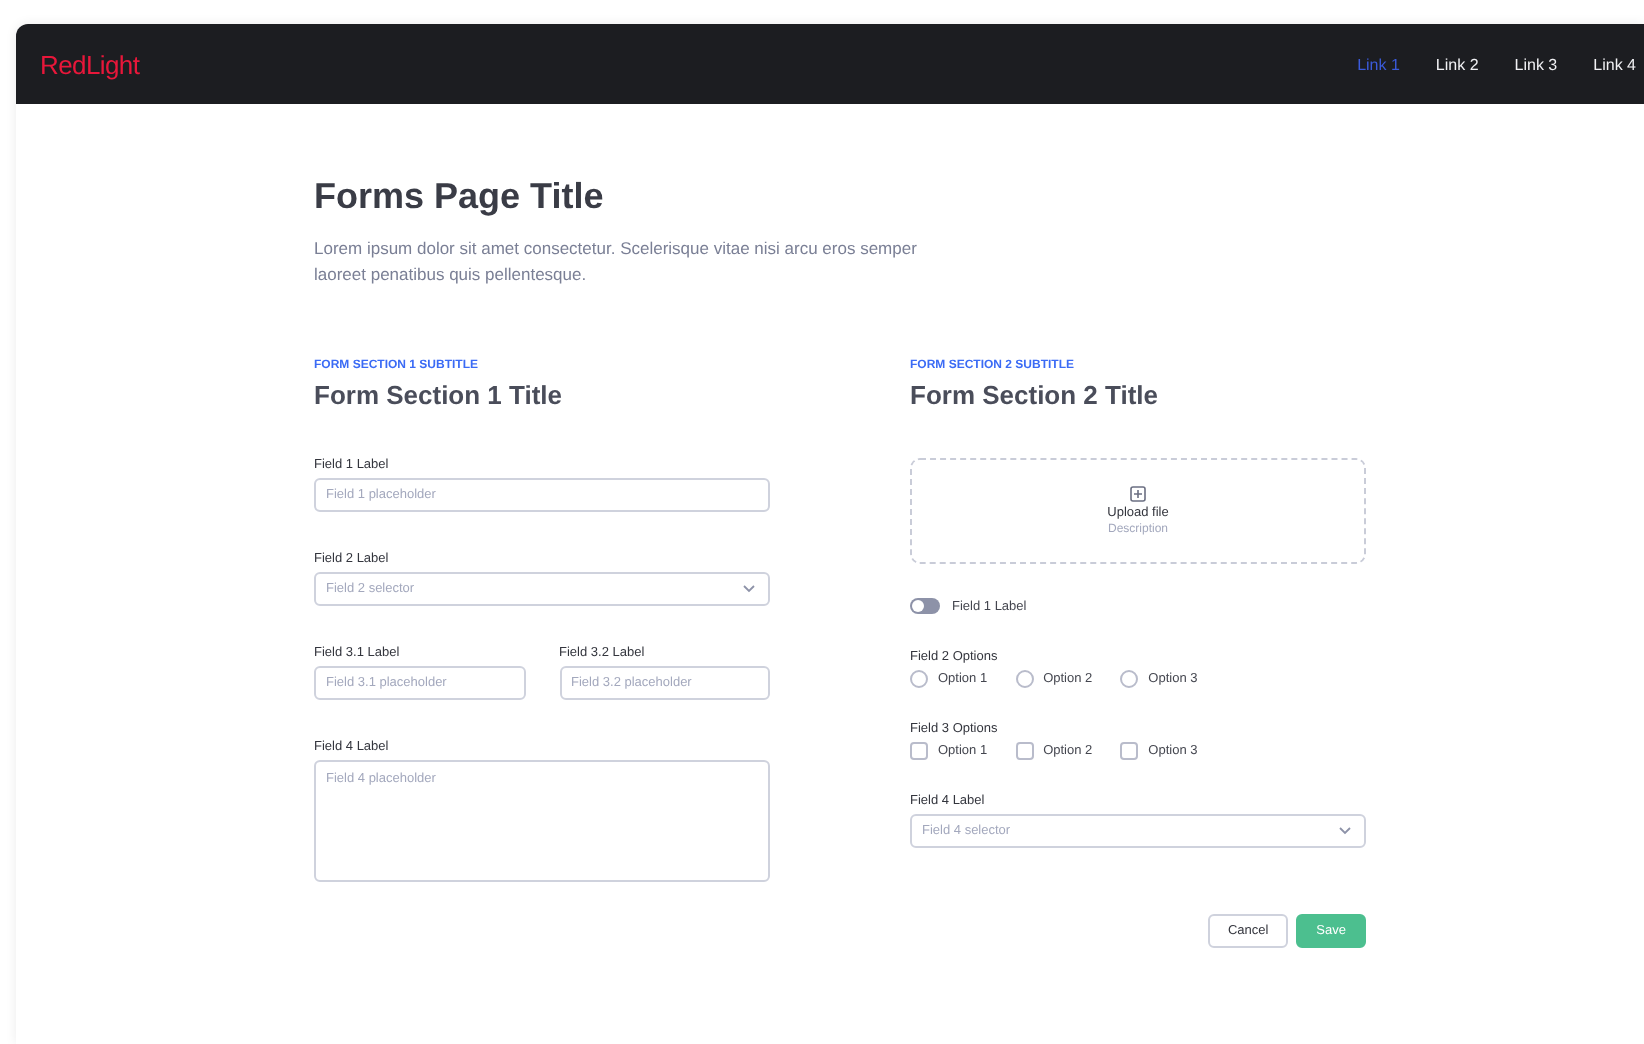 This screenshot has height=1044, width=1644. I want to click on nav-link: Link 2, so click(1457, 64).